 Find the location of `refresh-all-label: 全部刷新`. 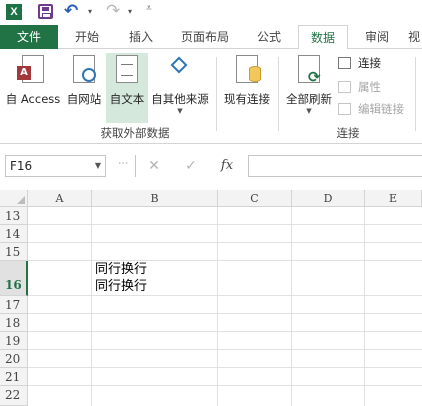

refresh-all-label: 全部刷新 is located at coordinates (309, 99).